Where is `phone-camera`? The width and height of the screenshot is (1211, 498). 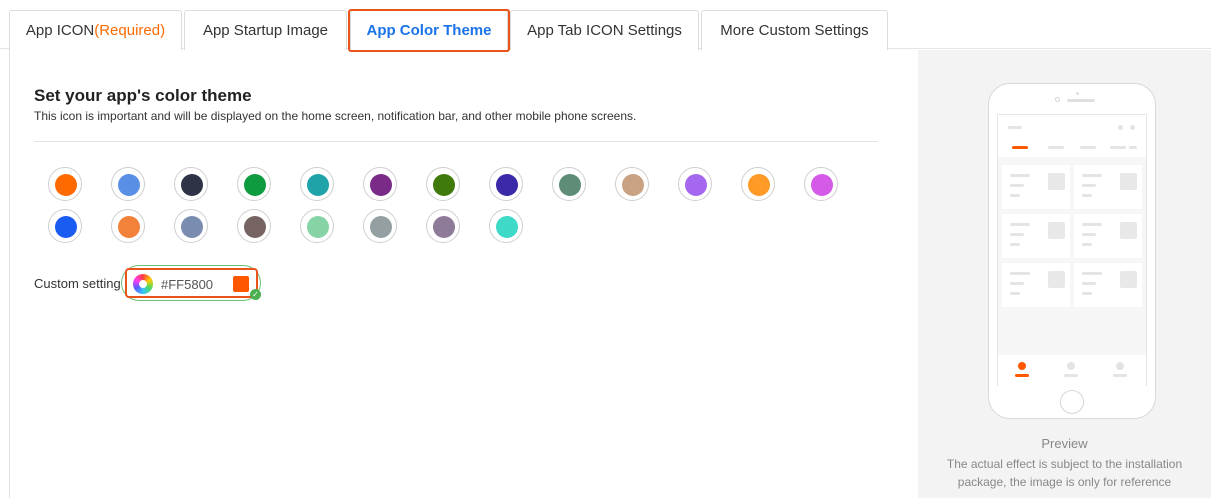 phone-camera is located at coordinates (1057, 99).